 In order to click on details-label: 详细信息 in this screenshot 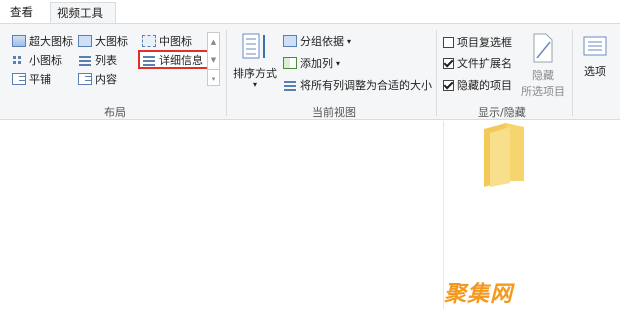, I will do `click(181, 60)`.